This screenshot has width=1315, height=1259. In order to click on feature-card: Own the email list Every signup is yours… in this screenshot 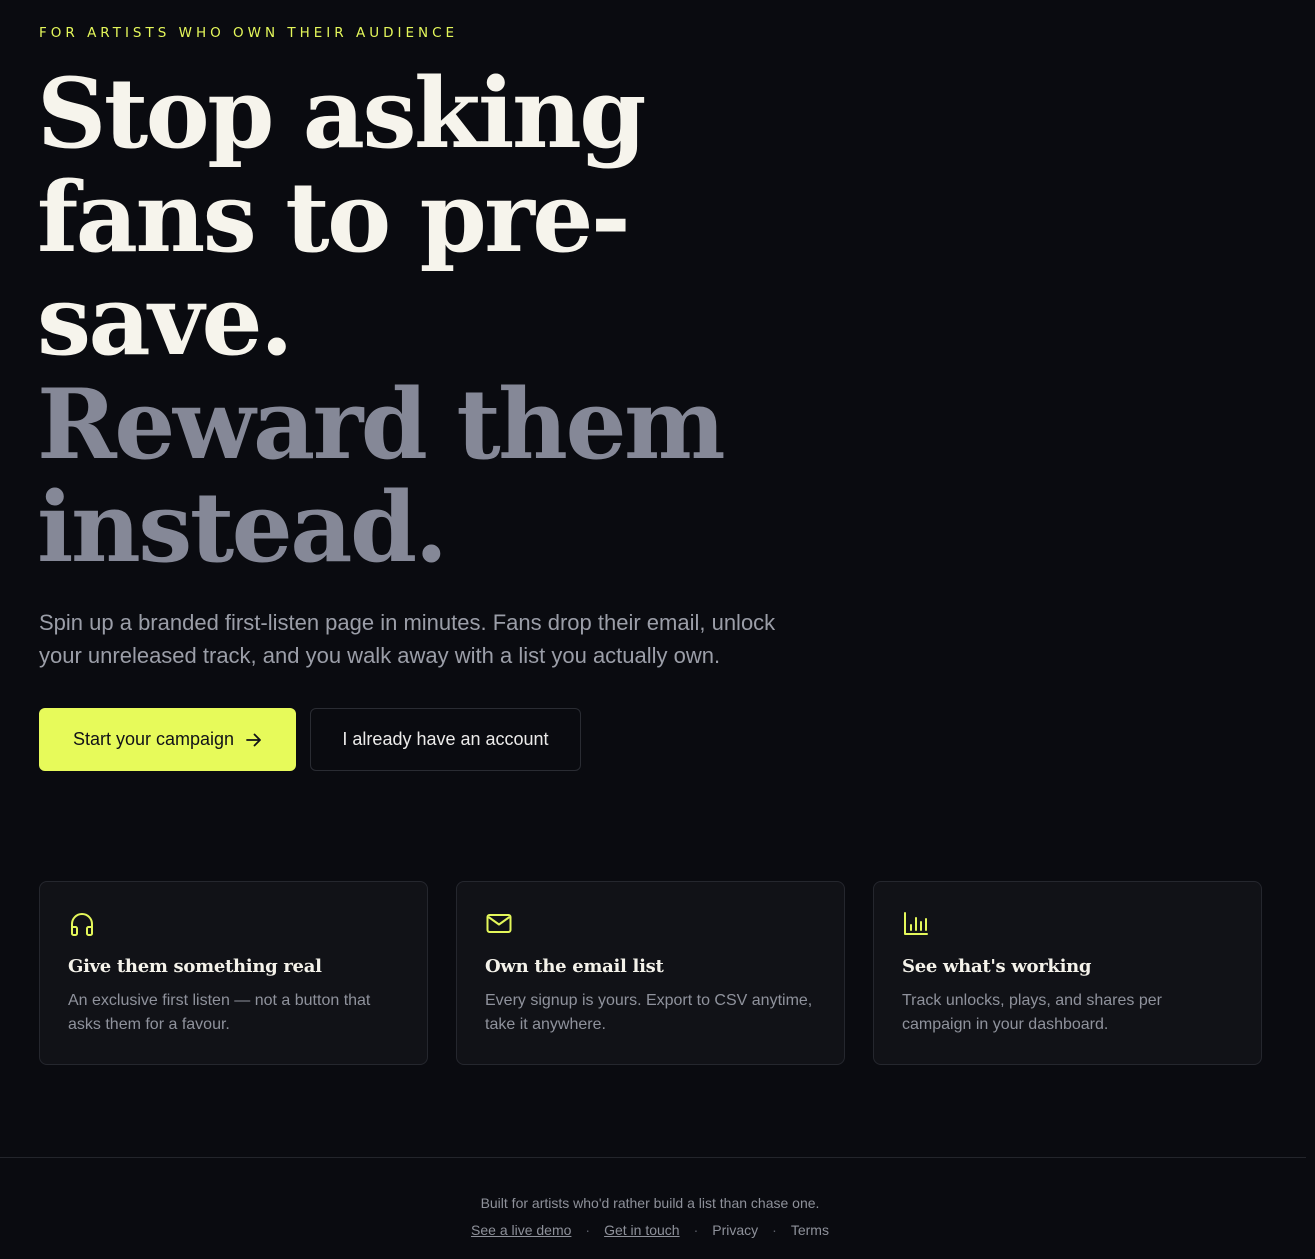, I will do `click(650, 973)`.